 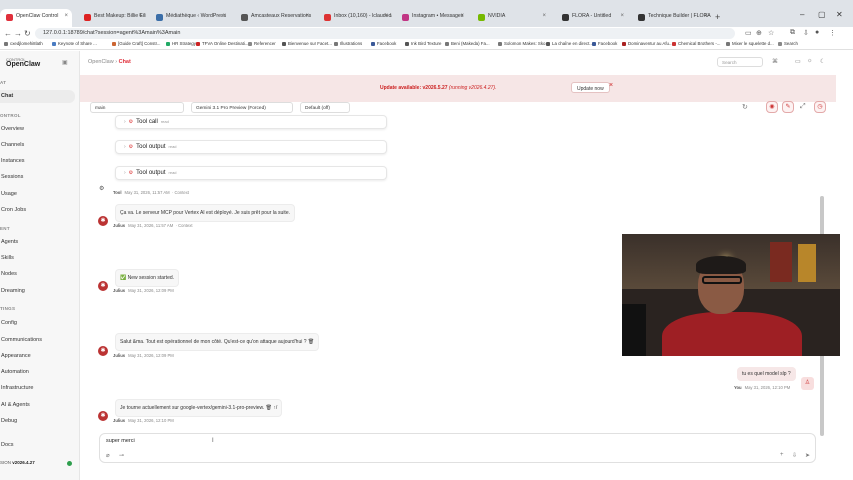 What do you see at coordinates (181, 43) in the screenshot?
I see `bookmark-item: HR Strategy` at bounding box center [181, 43].